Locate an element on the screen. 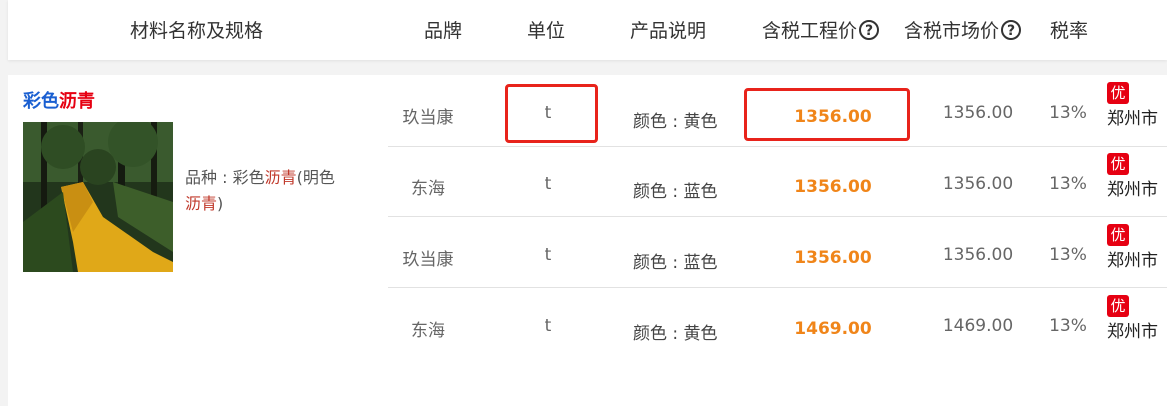 Image resolution: width=1167 pixels, height=406 pixels. header-tax-rate: 税率 is located at coordinates (1069, 31).